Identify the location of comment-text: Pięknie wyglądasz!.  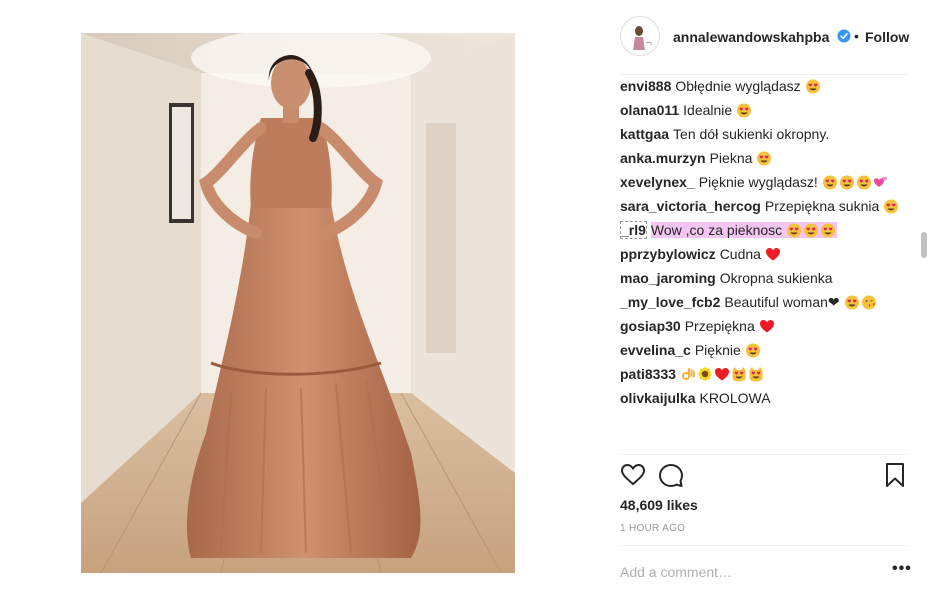
(758, 182).